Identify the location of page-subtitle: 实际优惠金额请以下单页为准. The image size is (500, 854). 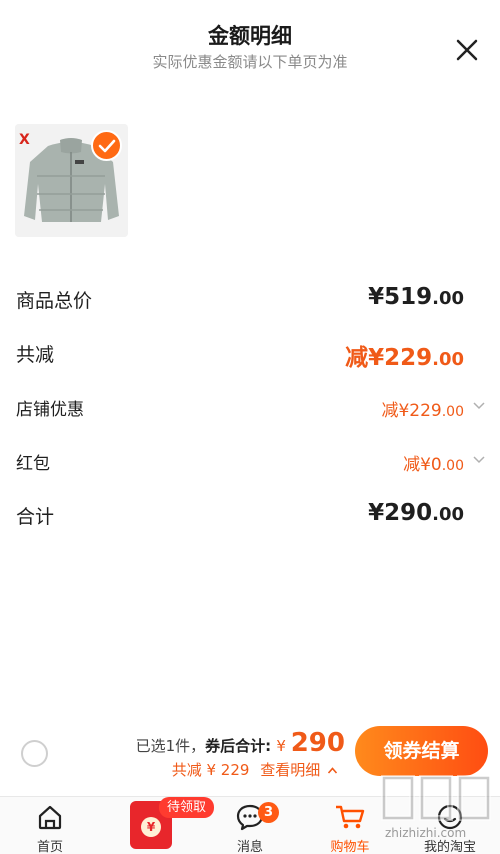
(250, 62).